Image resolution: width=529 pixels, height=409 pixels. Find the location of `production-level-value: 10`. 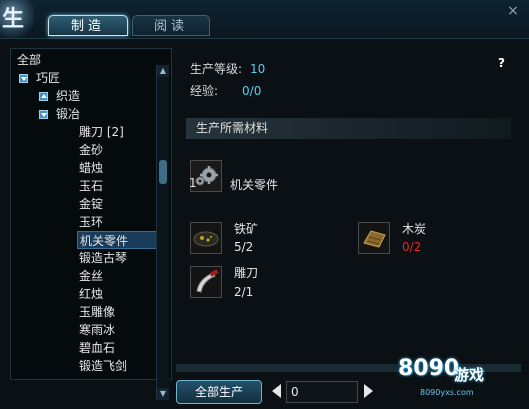

production-level-value: 10 is located at coordinates (258, 69).